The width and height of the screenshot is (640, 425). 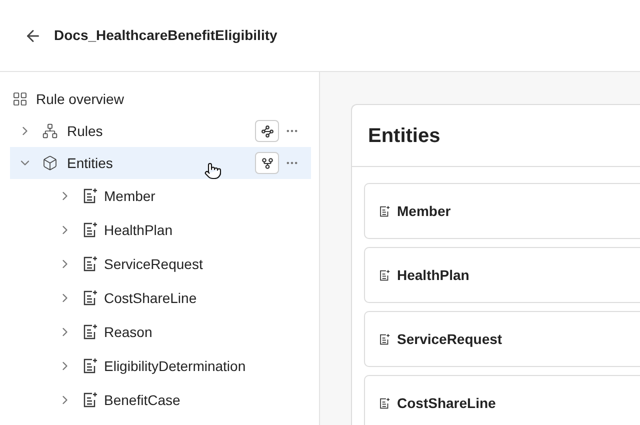 I want to click on tree-item: ServiceRequest, so click(x=160, y=264).